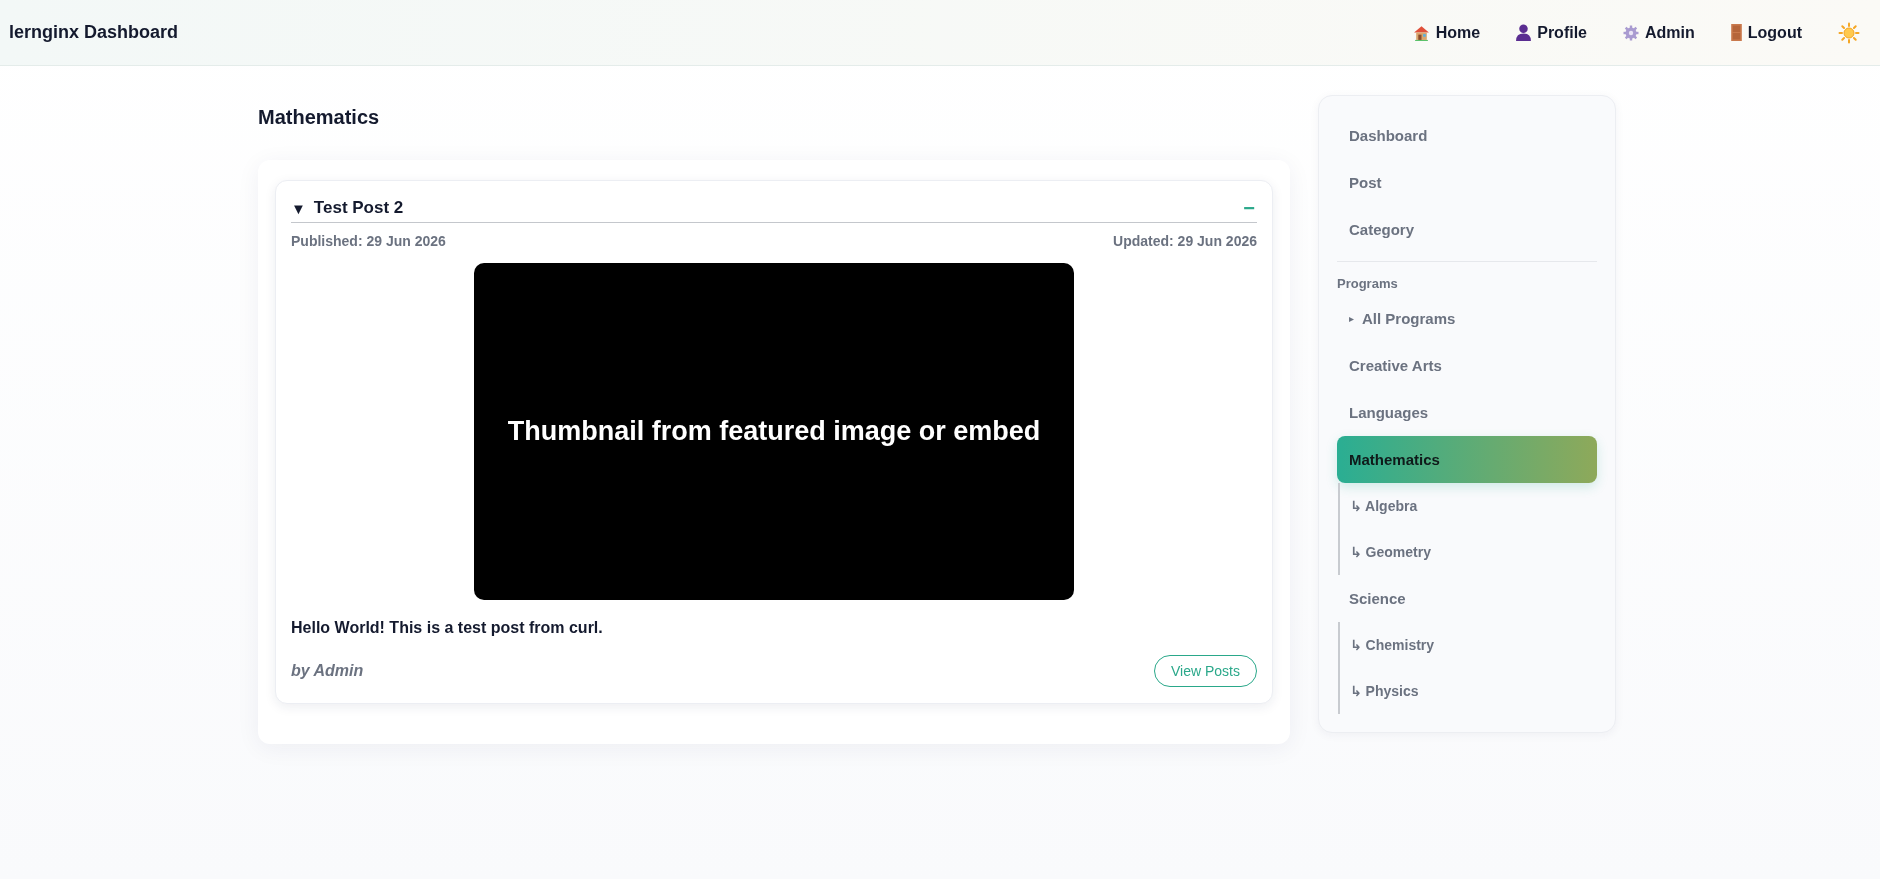 The width and height of the screenshot is (1880, 879). I want to click on page-title: Mathematics, so click(319, 117).